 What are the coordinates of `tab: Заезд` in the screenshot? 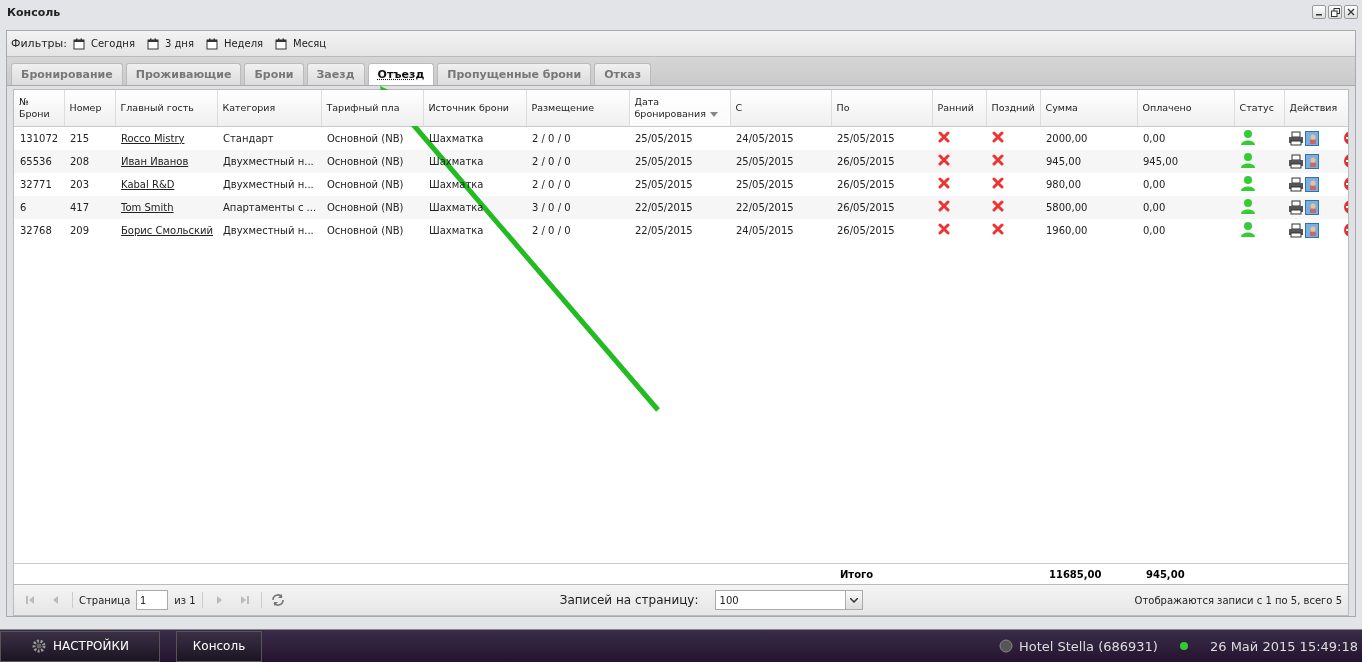 It's located at (335, 74).